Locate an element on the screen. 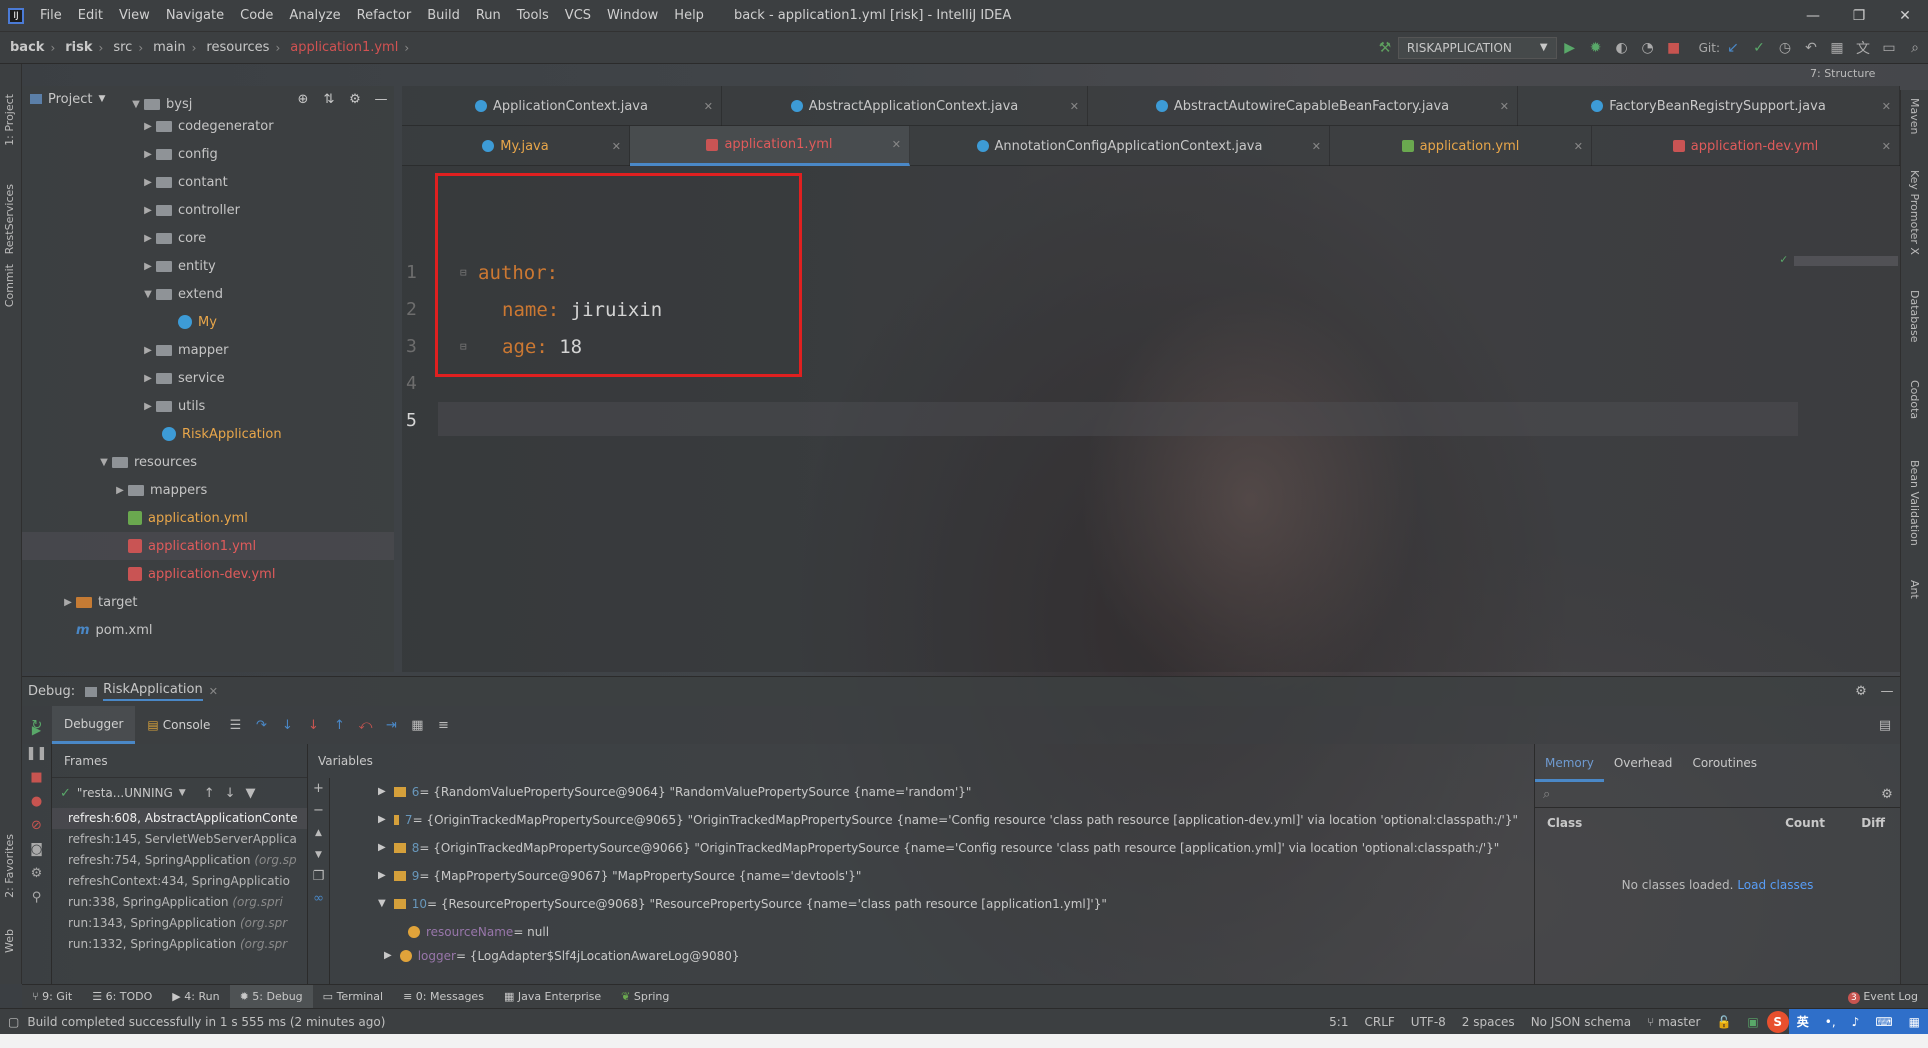 This screenshot has width=1928, height=1048. tree-item-pom-xml: m pom.xml is located at coordinates (114, 630).